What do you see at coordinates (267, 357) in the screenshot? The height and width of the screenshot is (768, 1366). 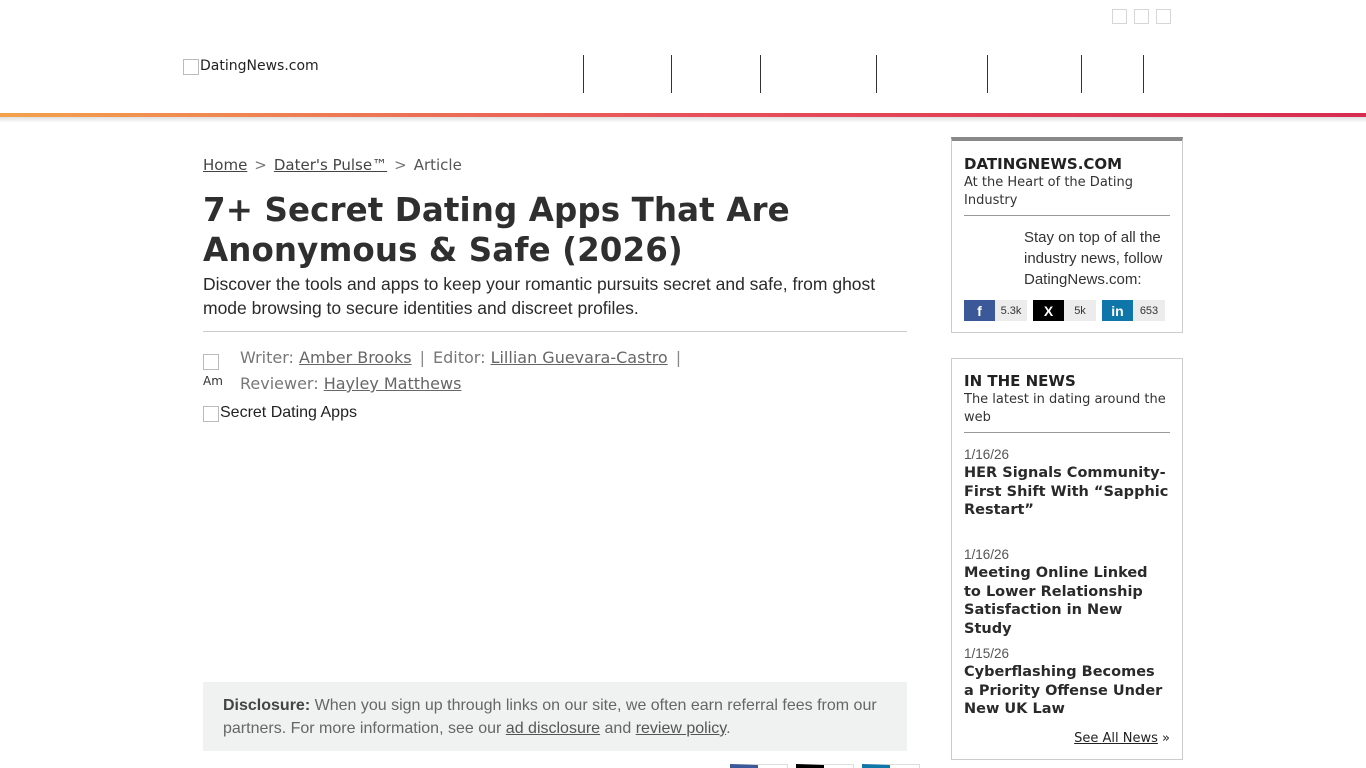 I see `writer-label: Writer:` at bounding box center [267, 357].